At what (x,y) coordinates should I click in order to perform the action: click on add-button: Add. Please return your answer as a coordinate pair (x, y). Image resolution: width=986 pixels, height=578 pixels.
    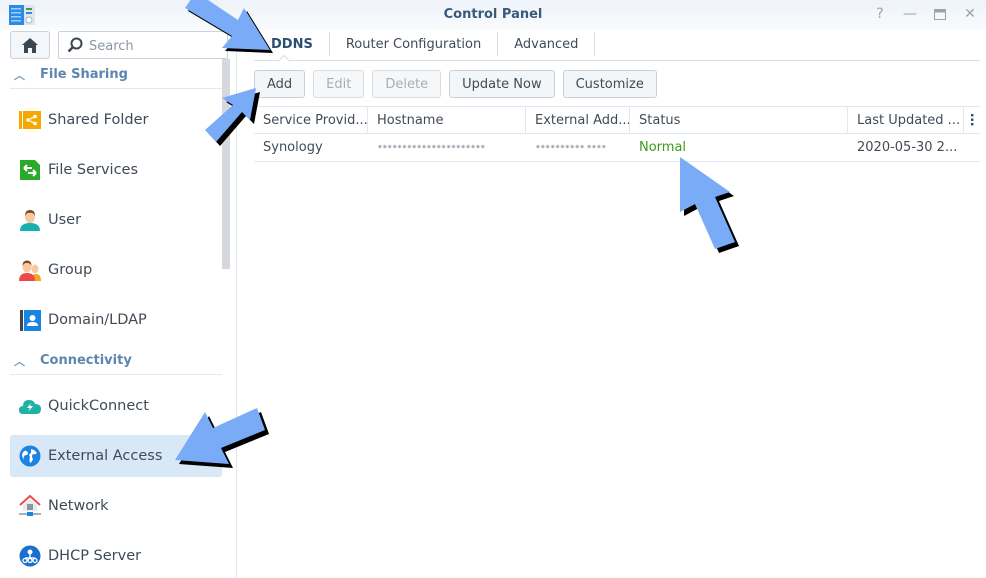
    Looking at the image, I should click on (280, 84).